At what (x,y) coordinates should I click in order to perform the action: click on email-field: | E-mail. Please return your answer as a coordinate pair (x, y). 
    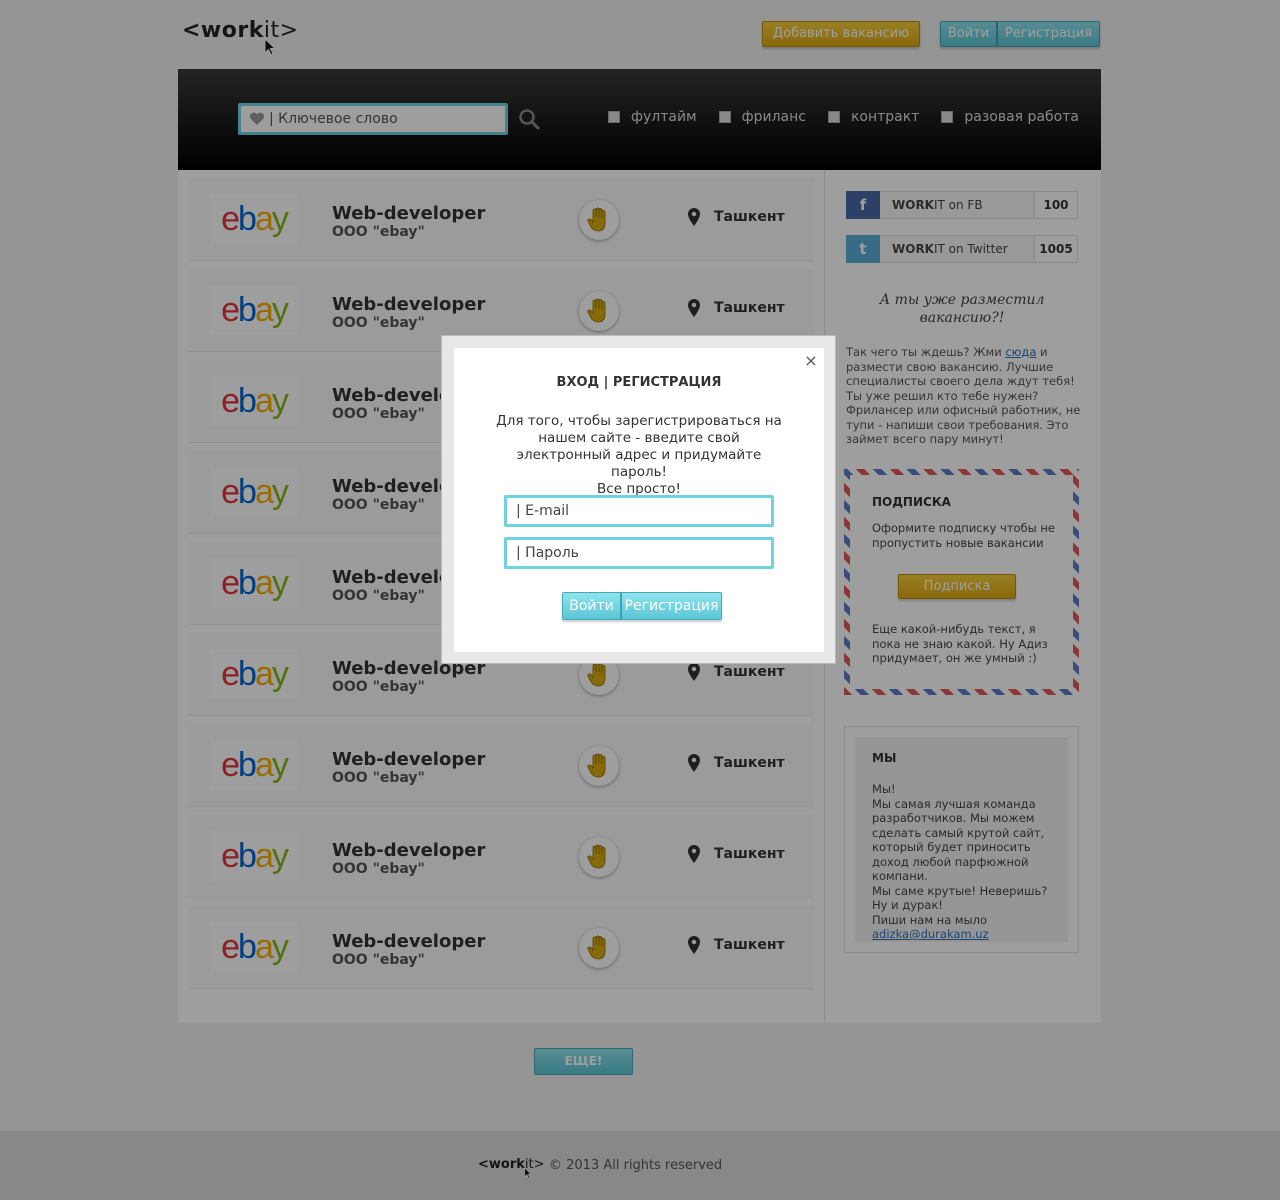
    Looking at the image, I should click on (639, 511).